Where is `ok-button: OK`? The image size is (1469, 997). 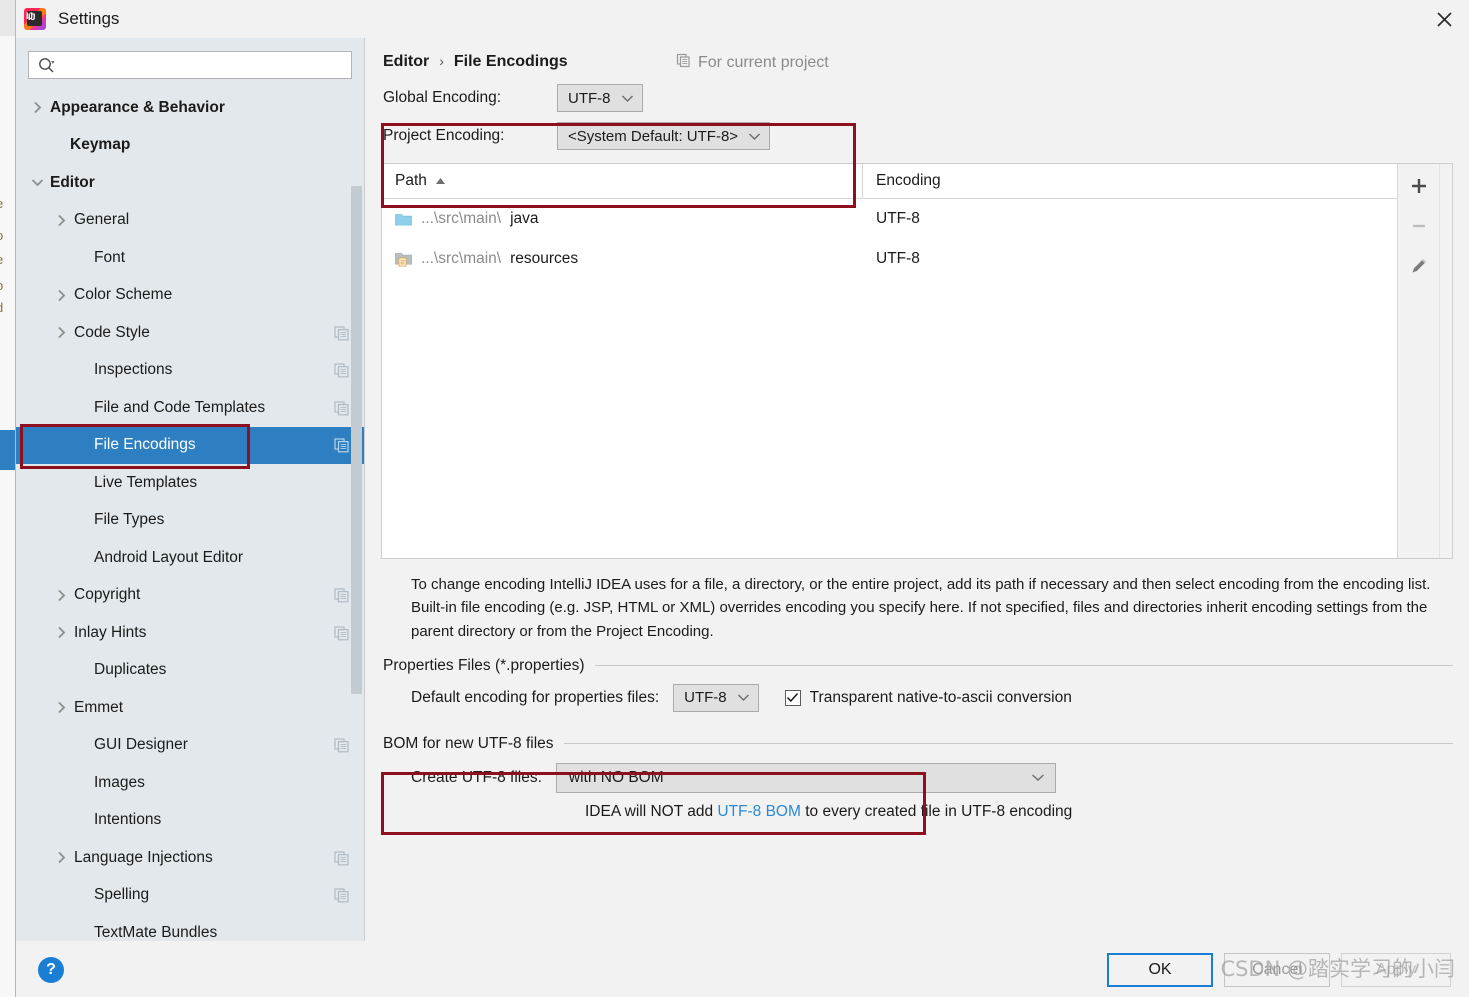 ok-button: OK is located at coordinates (1160, 969).